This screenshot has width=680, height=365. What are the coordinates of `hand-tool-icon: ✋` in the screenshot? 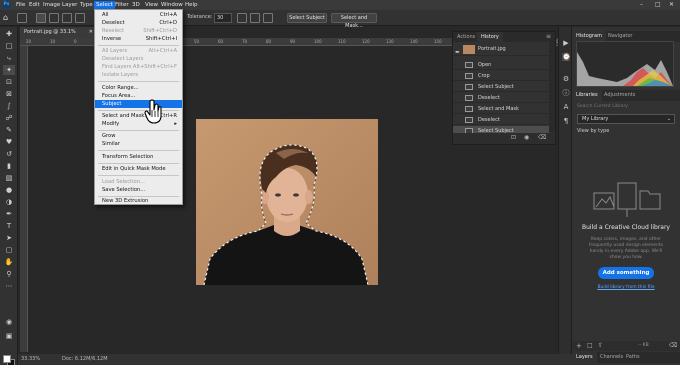 It's located at (9, 262).